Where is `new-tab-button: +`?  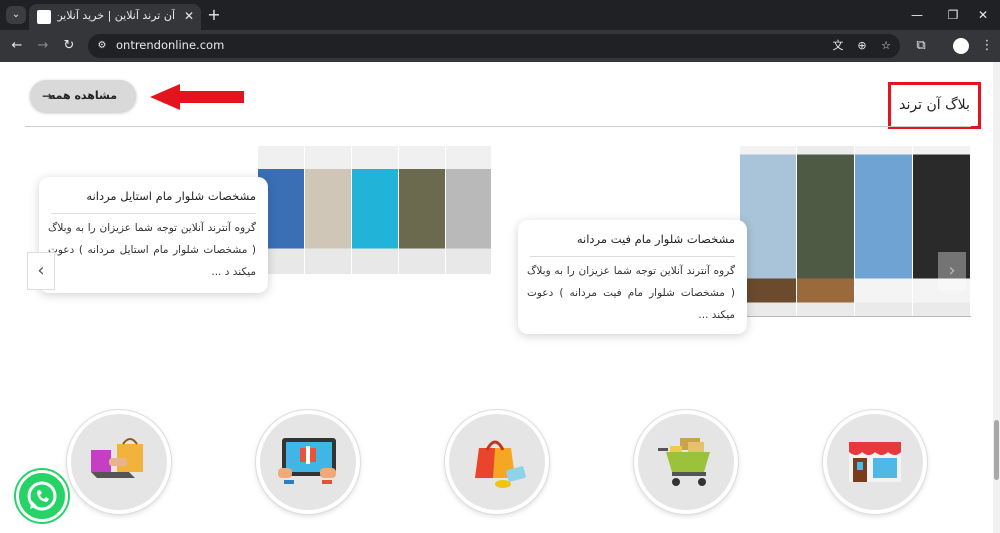 new-tab-button: + is located at coordinates (214, 15).